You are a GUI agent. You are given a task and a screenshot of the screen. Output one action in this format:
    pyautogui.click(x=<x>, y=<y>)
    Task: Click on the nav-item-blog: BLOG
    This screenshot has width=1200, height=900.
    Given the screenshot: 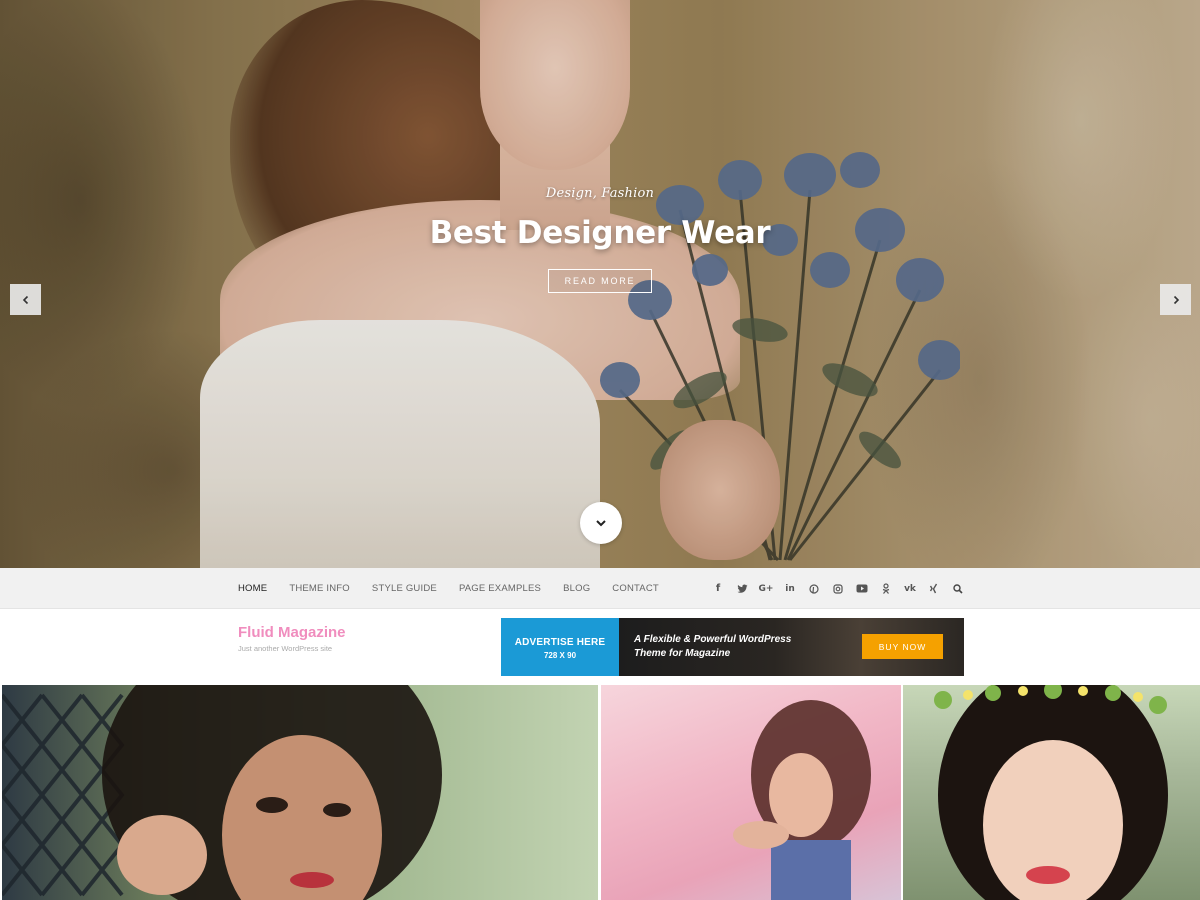 What is the action you would take?
    pyautogui.click(x=576, y=588)
    